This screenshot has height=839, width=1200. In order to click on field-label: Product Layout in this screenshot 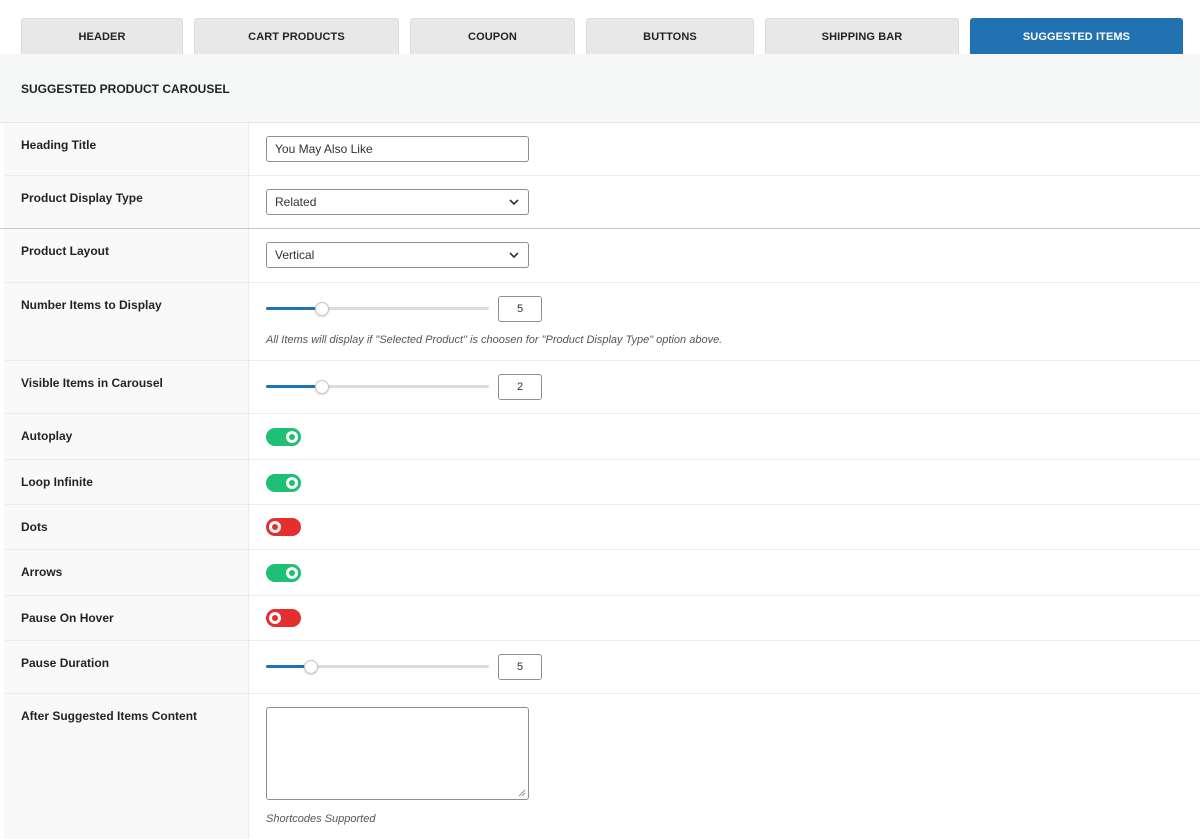, I will do `click(65, 251)`.